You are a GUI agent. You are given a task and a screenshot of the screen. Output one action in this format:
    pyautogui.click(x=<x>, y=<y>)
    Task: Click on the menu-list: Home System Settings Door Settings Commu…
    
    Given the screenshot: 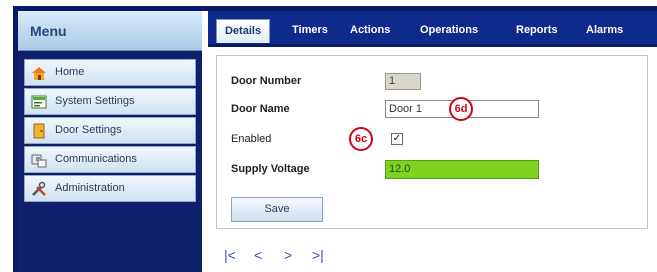 What is the action you would take?
    pyautogui.click(x=110, y=131)
    